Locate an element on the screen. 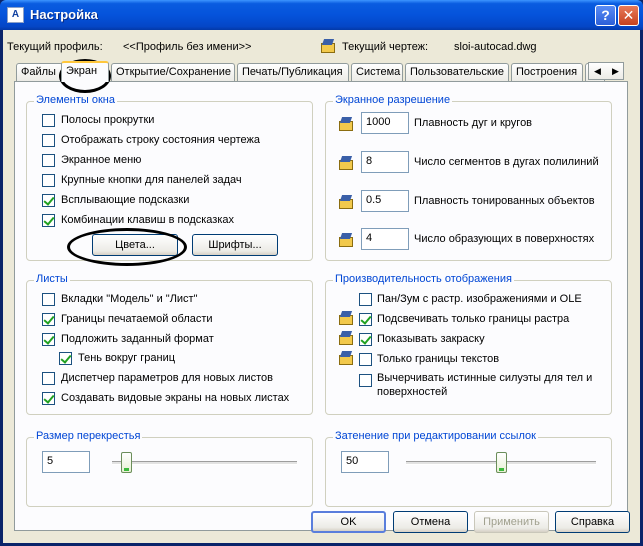 The width and height of the screenshot is (643, 546). reference-fading-slider-thumb is located at coordinates (501, 462).